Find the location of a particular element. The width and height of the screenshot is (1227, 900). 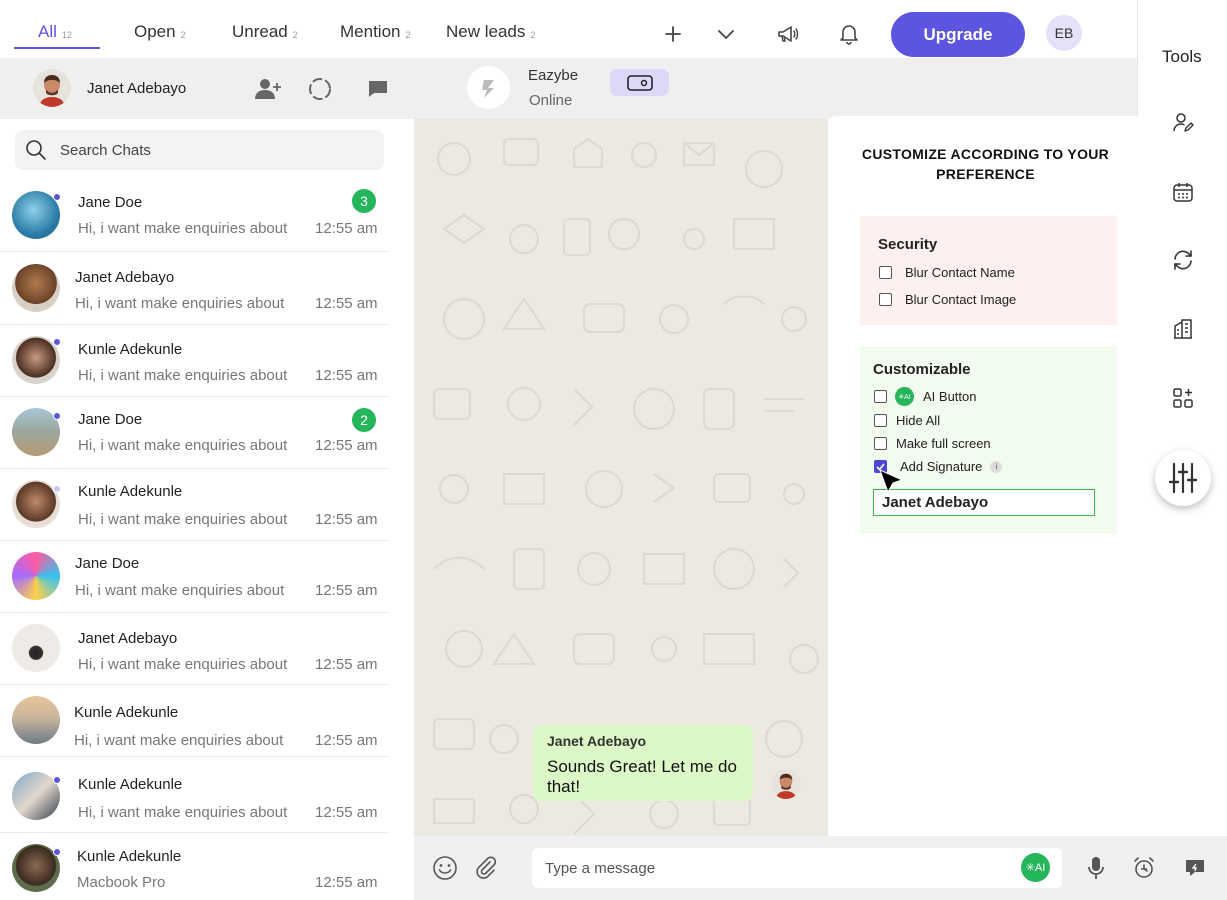

message-text: Sounds Great! Let me do that! is located at coordinates (642, 776).